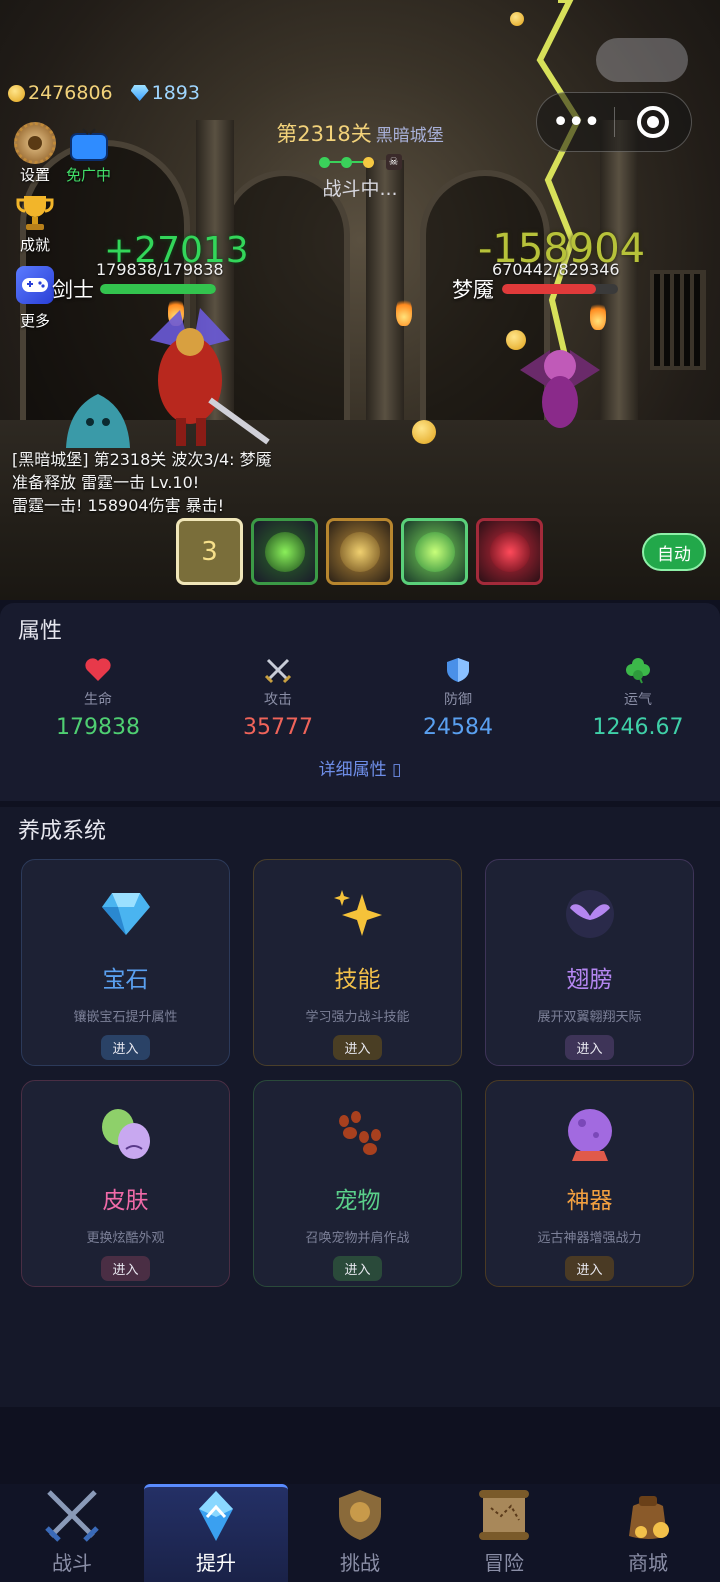 Image resolution: width=720 pixels, height=1582 pixels. I want to click on trophy-icon, so click(35, 213).